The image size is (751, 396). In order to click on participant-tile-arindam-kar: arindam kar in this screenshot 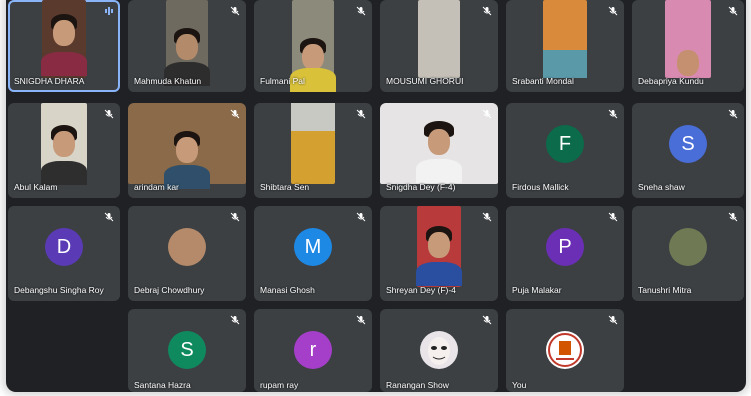, I will do `click(187, 150)`.